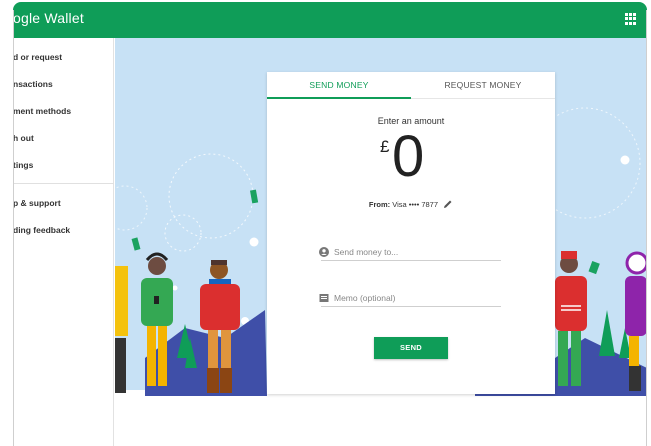 This screenshot has width=651, height=446. Describe the element at coordinates (63, 230) in the screenshot. I see `sidebar-item-sending-feedback: ding feedback` at that location.